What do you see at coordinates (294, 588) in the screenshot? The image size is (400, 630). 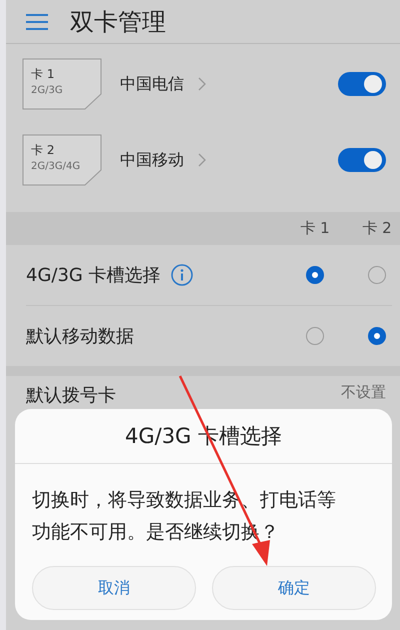 I see `dialog-button: 确定` at bounding box center [294, 588].